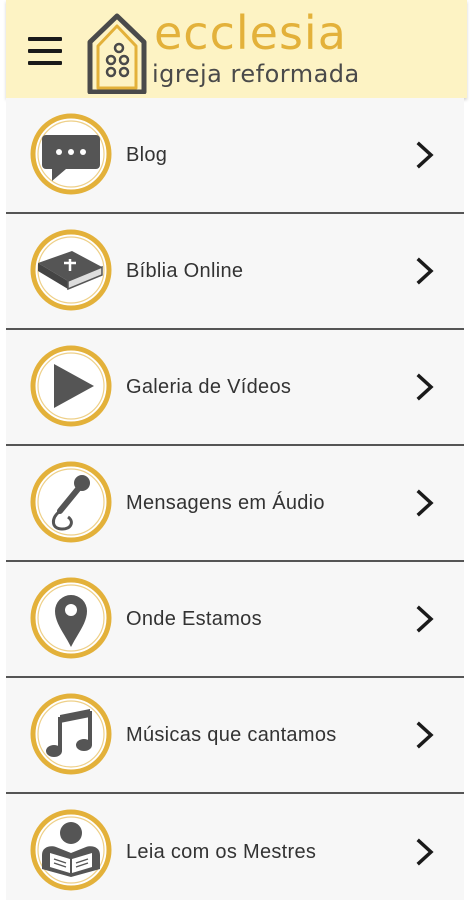  Describe the element at coordinates (117, 53) in the screenshot. I see `church-house-icon` at that location.